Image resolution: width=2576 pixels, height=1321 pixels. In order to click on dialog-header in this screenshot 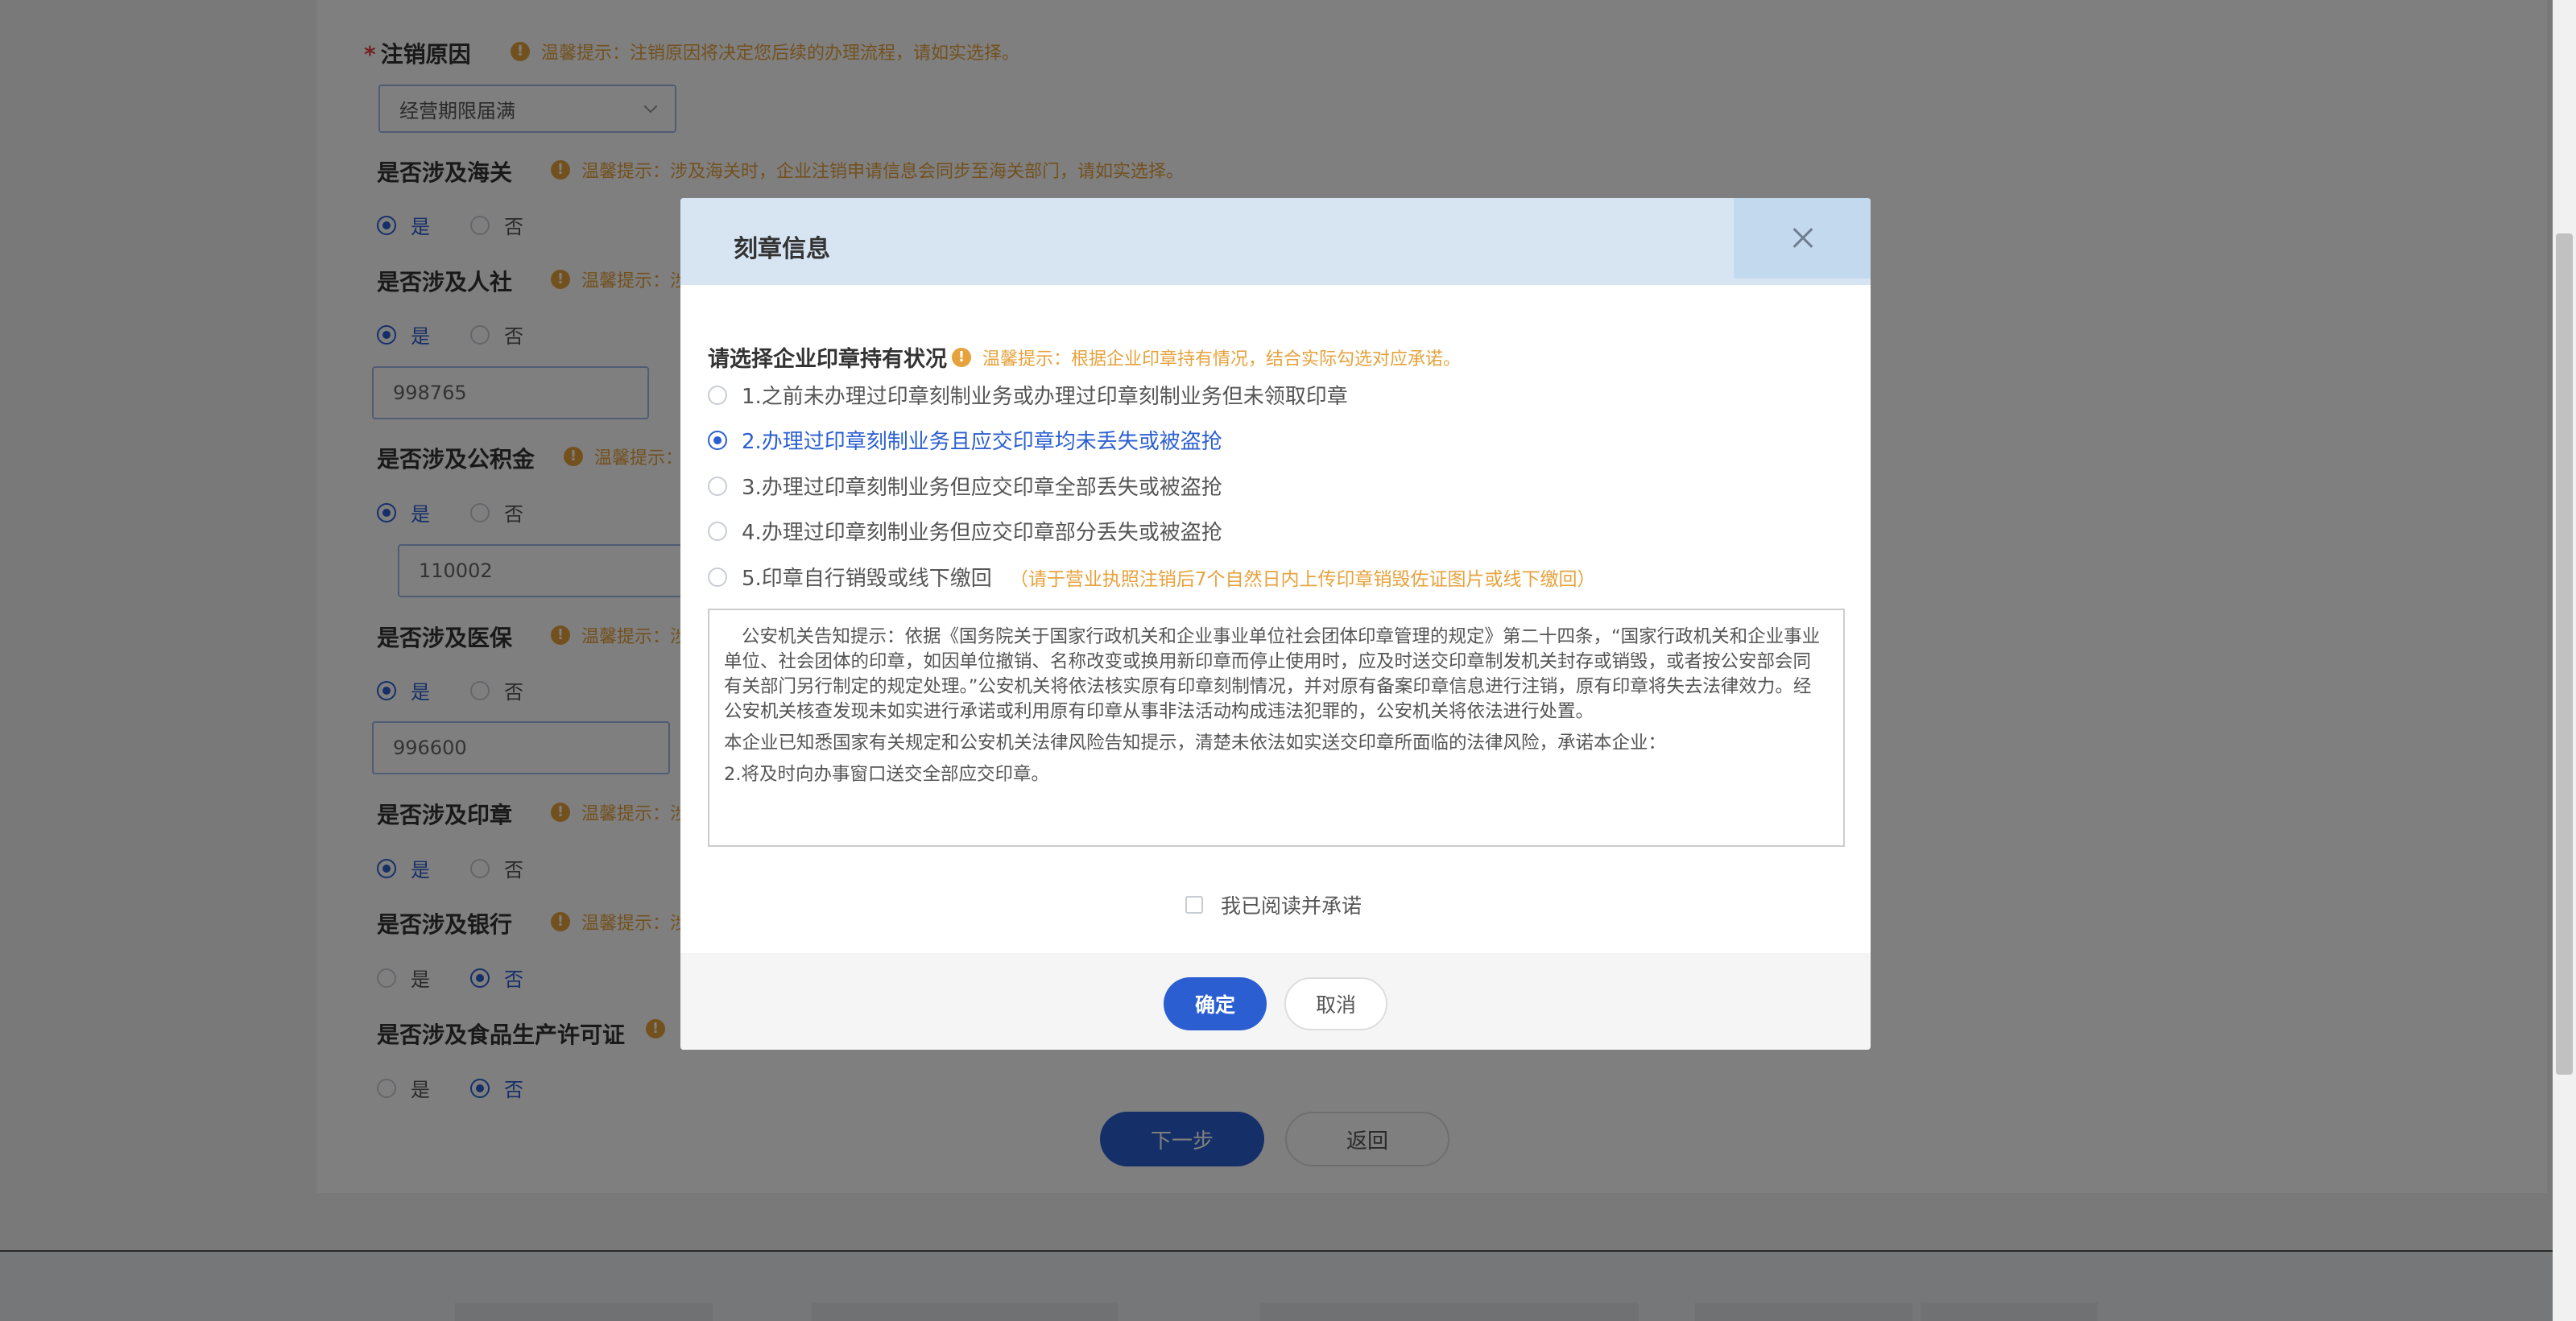, I will do `click(1275, 242)`.